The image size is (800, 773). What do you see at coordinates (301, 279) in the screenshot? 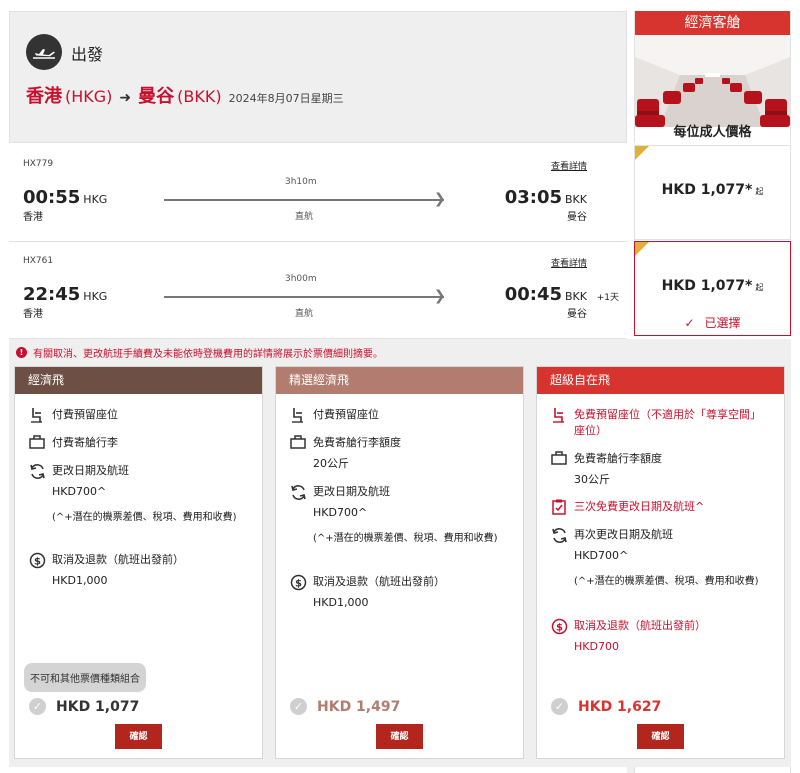
I see `flight-duration: 3h00m` at bounding box center [301, 279].